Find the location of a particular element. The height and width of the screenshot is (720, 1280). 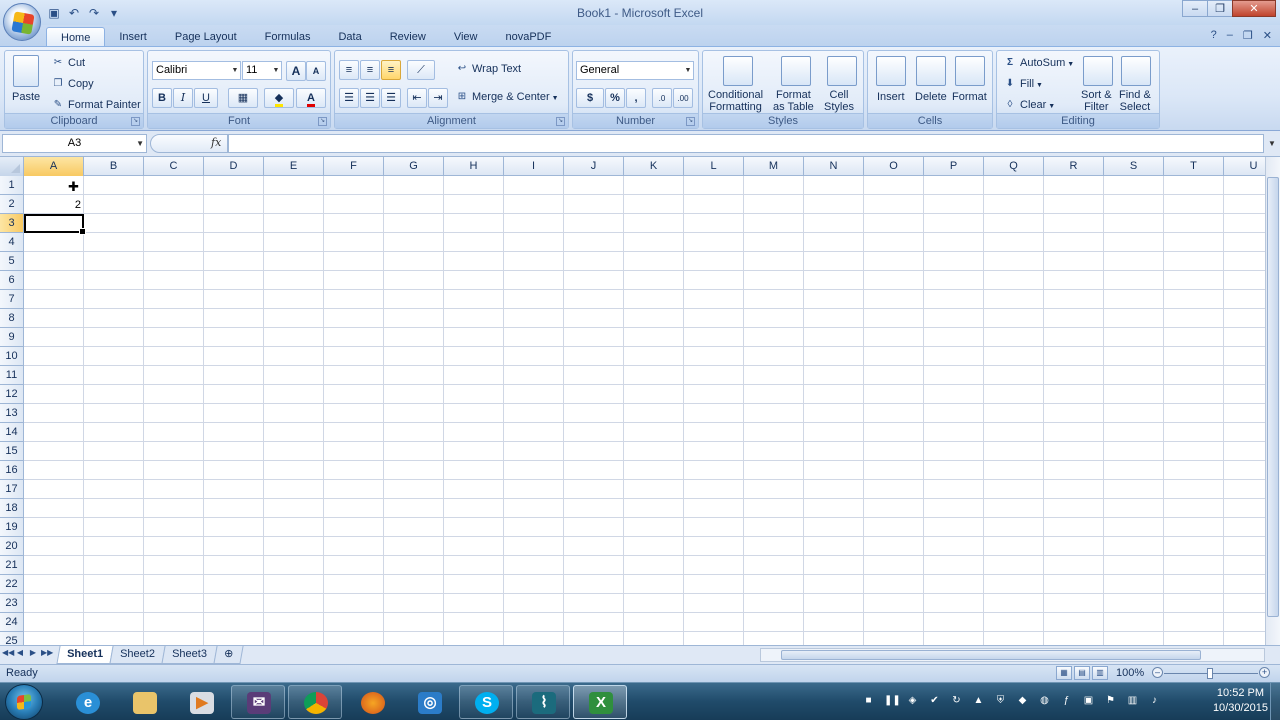

tab-page-layout: Page Layout is located at coordinates (206, 37).